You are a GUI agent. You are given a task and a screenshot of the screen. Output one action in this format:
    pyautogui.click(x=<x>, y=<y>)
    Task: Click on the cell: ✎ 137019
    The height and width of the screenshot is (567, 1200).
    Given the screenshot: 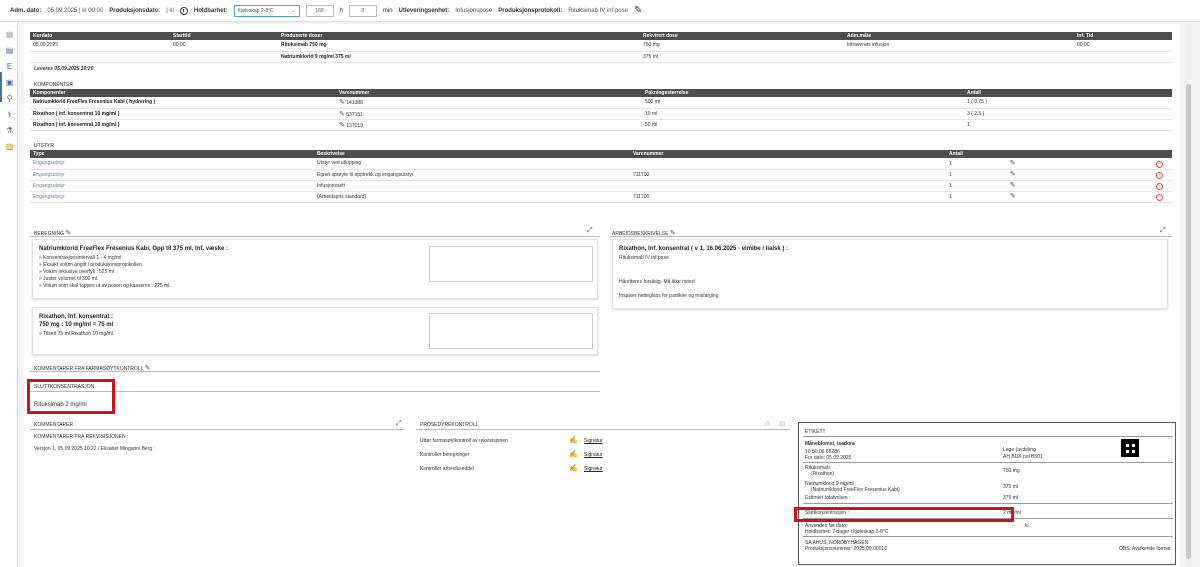 What is the action you would take?
    pyautogui.click(x=489, y=125)
    